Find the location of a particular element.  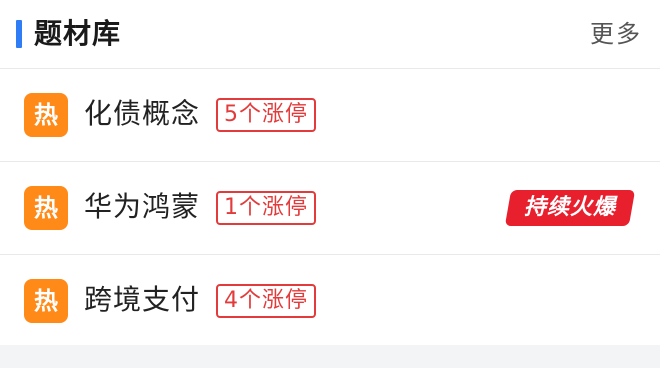

trending-tag-label: 持续火爆 is located at coordinates (569, 207).